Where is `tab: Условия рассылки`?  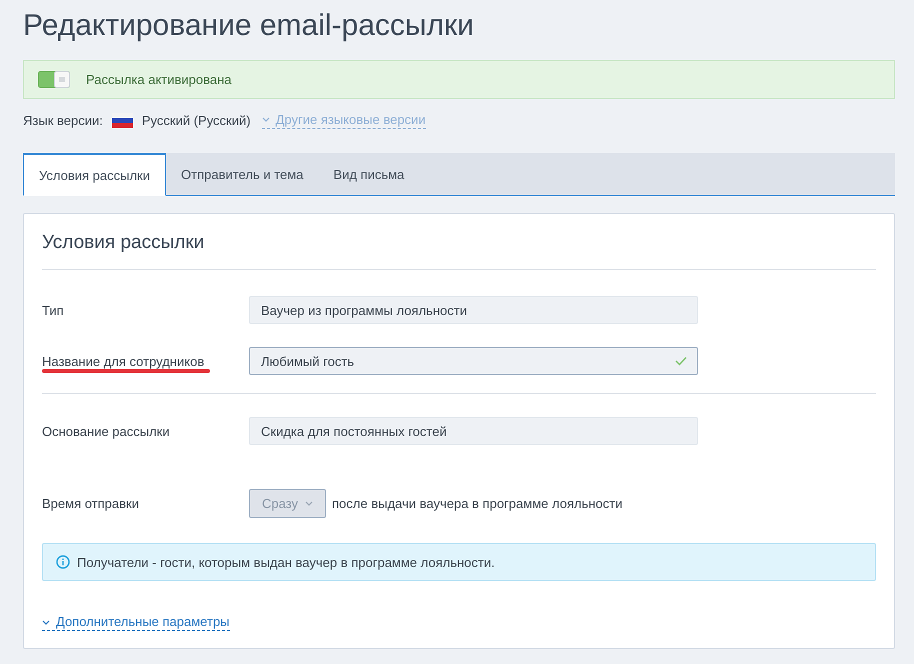 tab: Условия рассылки is located at coordinates (94, 174).